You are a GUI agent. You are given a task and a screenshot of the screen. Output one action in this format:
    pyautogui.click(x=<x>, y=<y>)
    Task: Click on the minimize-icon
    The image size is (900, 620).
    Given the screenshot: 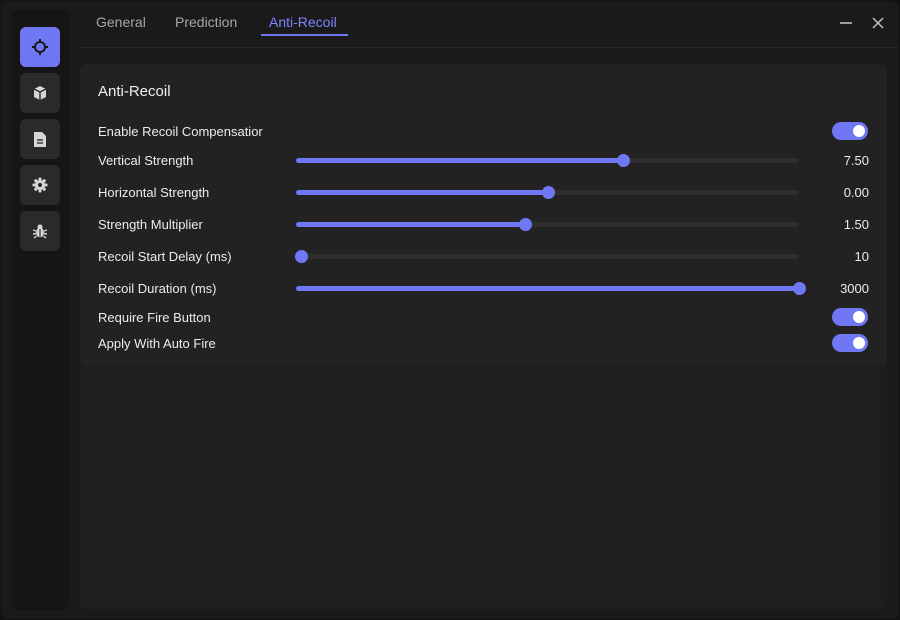 What is the action you would take?
    pyautogui.click(x=846, y=25)
    